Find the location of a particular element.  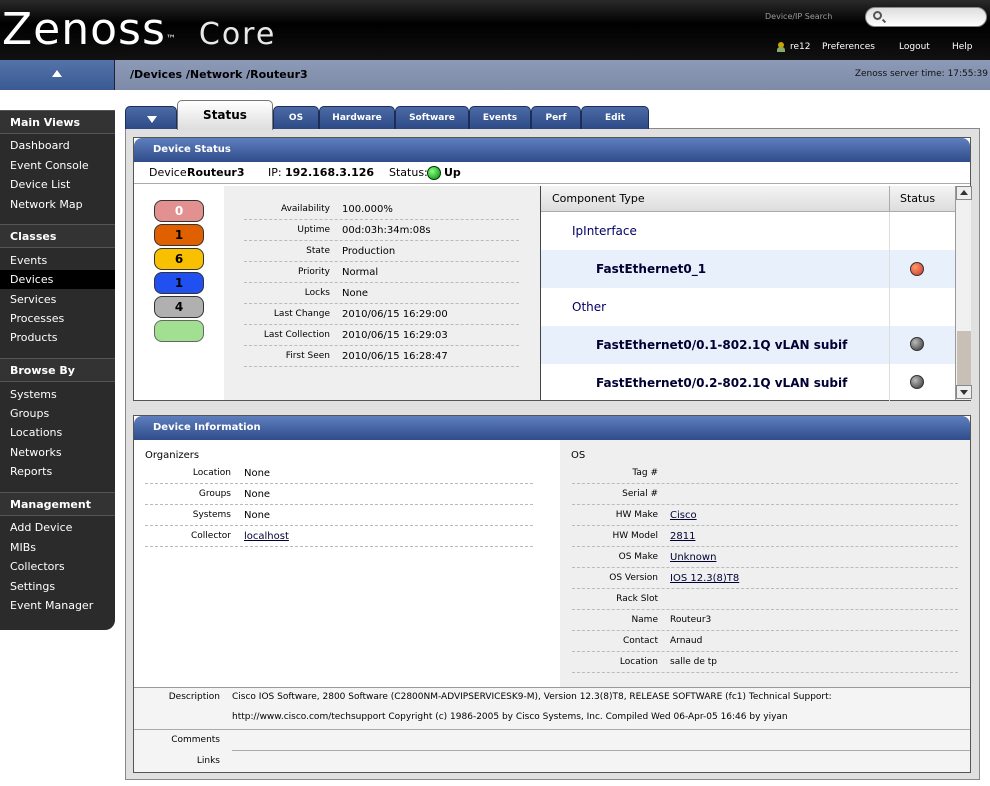

os-row-location: Location salle de tp is located at coordinates (765, 662).